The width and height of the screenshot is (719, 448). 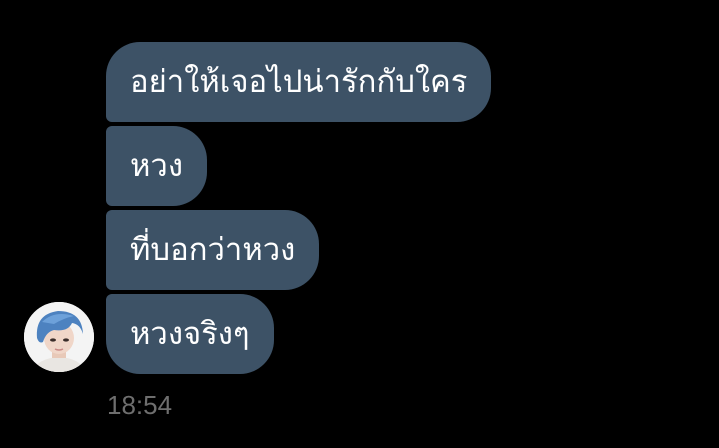 I want to click on profile-photo-icon, so click(x=59, y=337).